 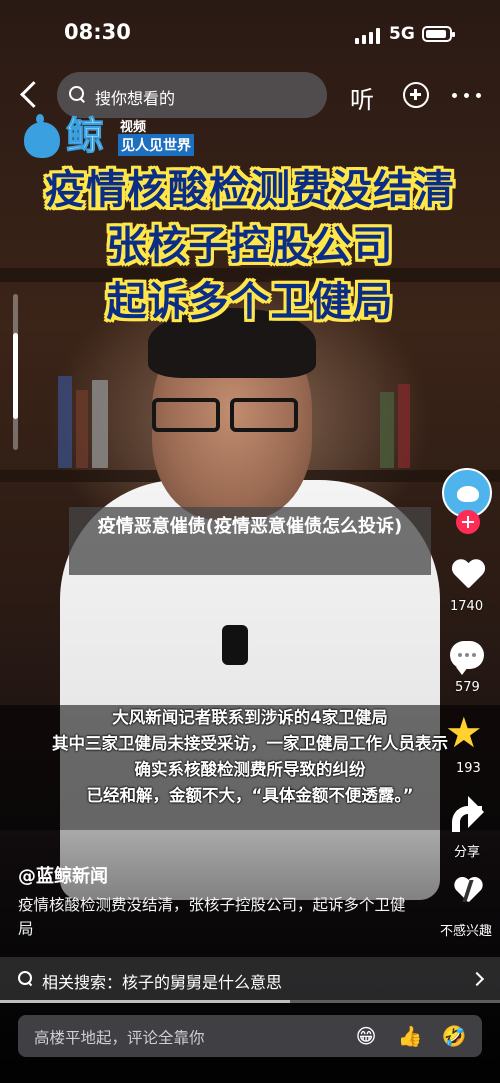 What do you see at coordinates (464, 733) in the screenshot?
I see `favorite-star-icon: ★` at bounding box center [464, 733].